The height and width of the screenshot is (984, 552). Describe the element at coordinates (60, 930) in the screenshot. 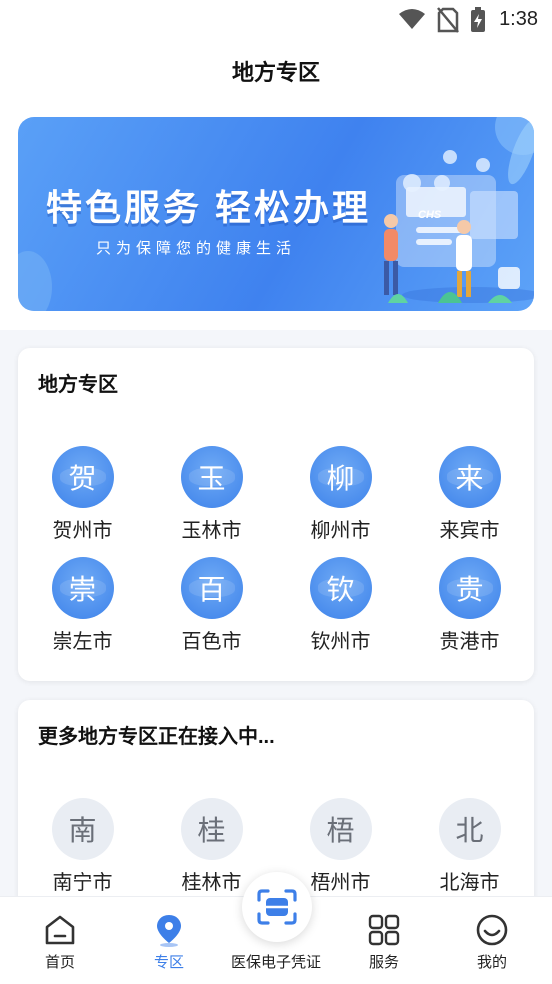

I see `home-icon` at that location.